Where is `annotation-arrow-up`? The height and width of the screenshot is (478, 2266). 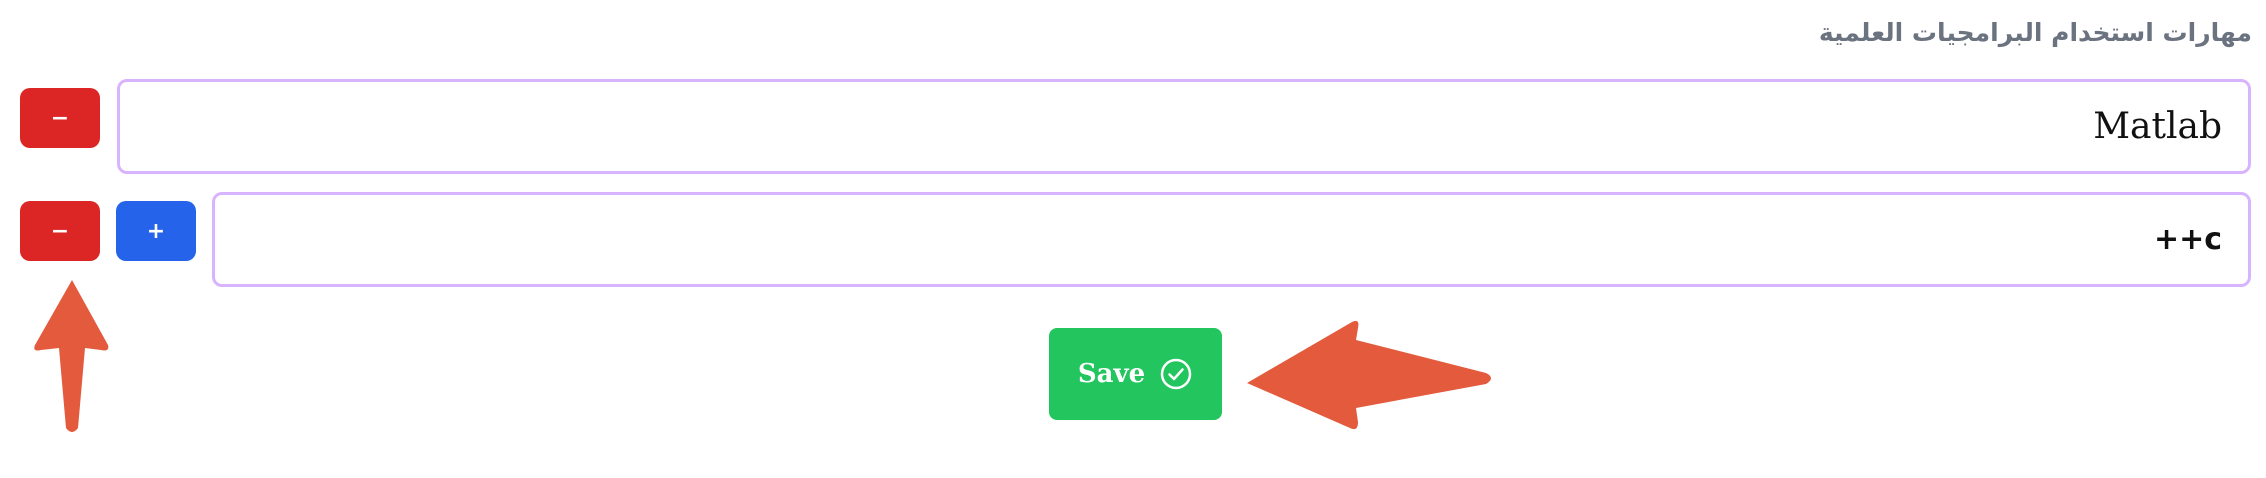 annotation-arrow-up is located at coordinates (71, 356).